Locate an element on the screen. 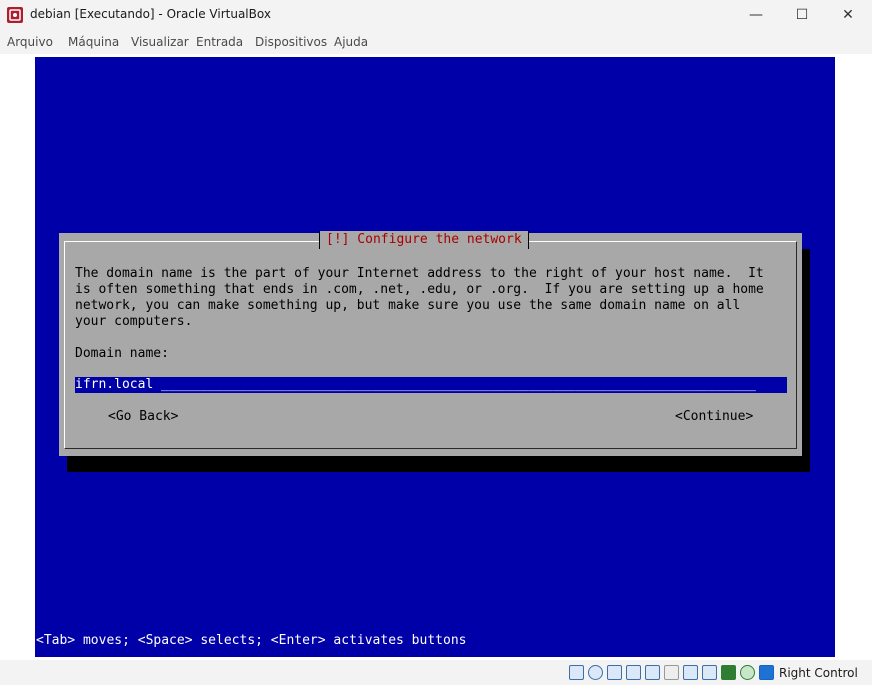  host-key-label: Right Control is located at coordinates (818, 673).